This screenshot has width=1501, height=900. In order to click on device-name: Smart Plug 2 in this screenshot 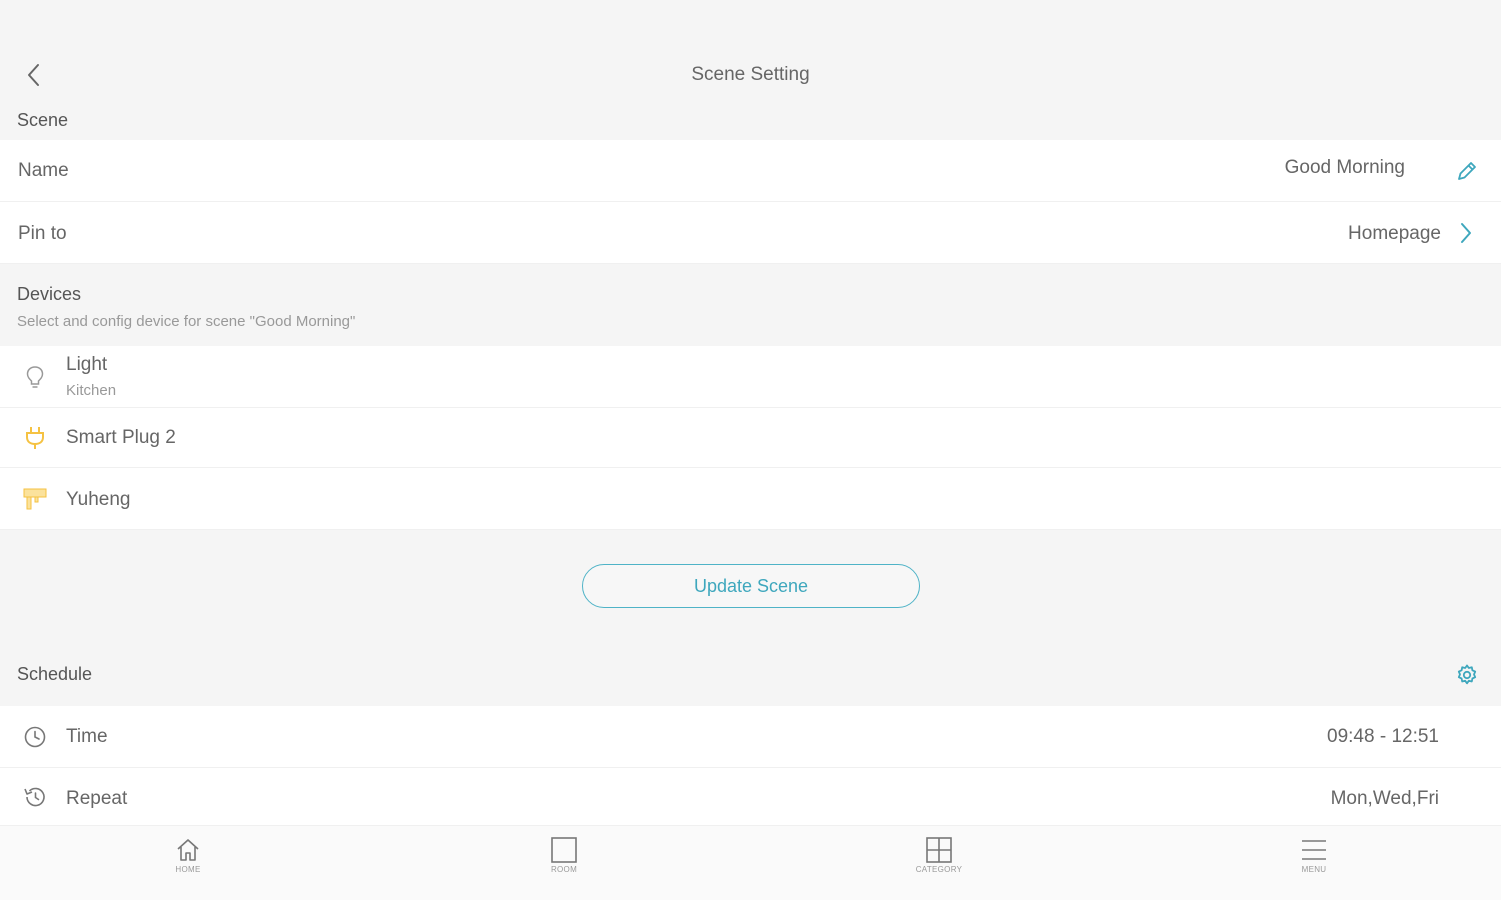, I will do `click(121, 437)`.